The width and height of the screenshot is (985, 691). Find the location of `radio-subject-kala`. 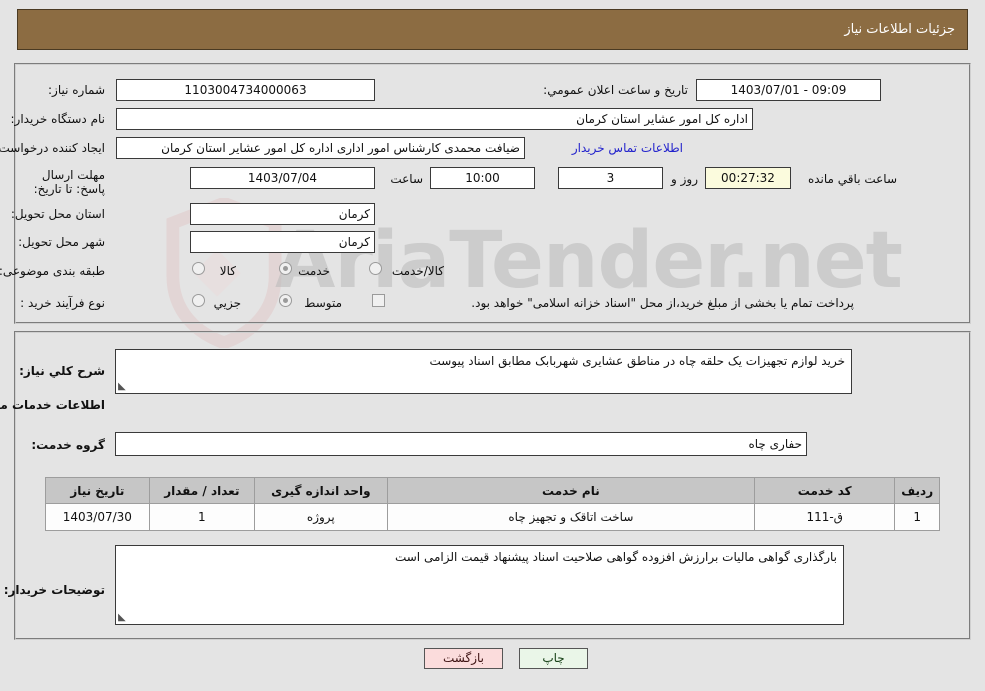

radio-subject-kala is located at coordinates (198, 268).